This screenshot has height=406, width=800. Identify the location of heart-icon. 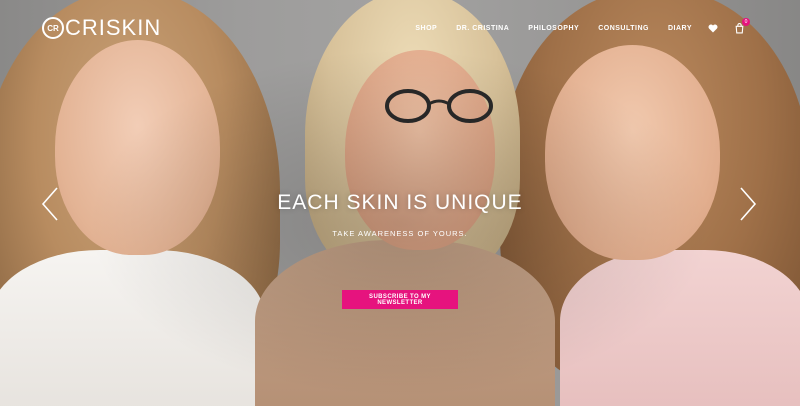
(713, 28).